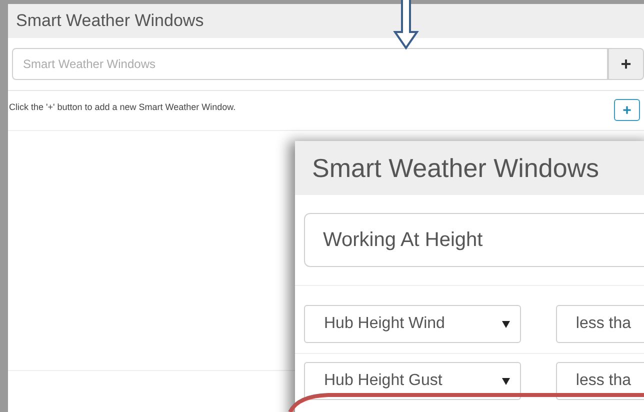 The height and width of the screenshot is (412, 644). What do you see at coordinates (310, 64) in the screenshot?
I see `name-input-field: Smart Weather Windows` at bounding box center [310, 64].